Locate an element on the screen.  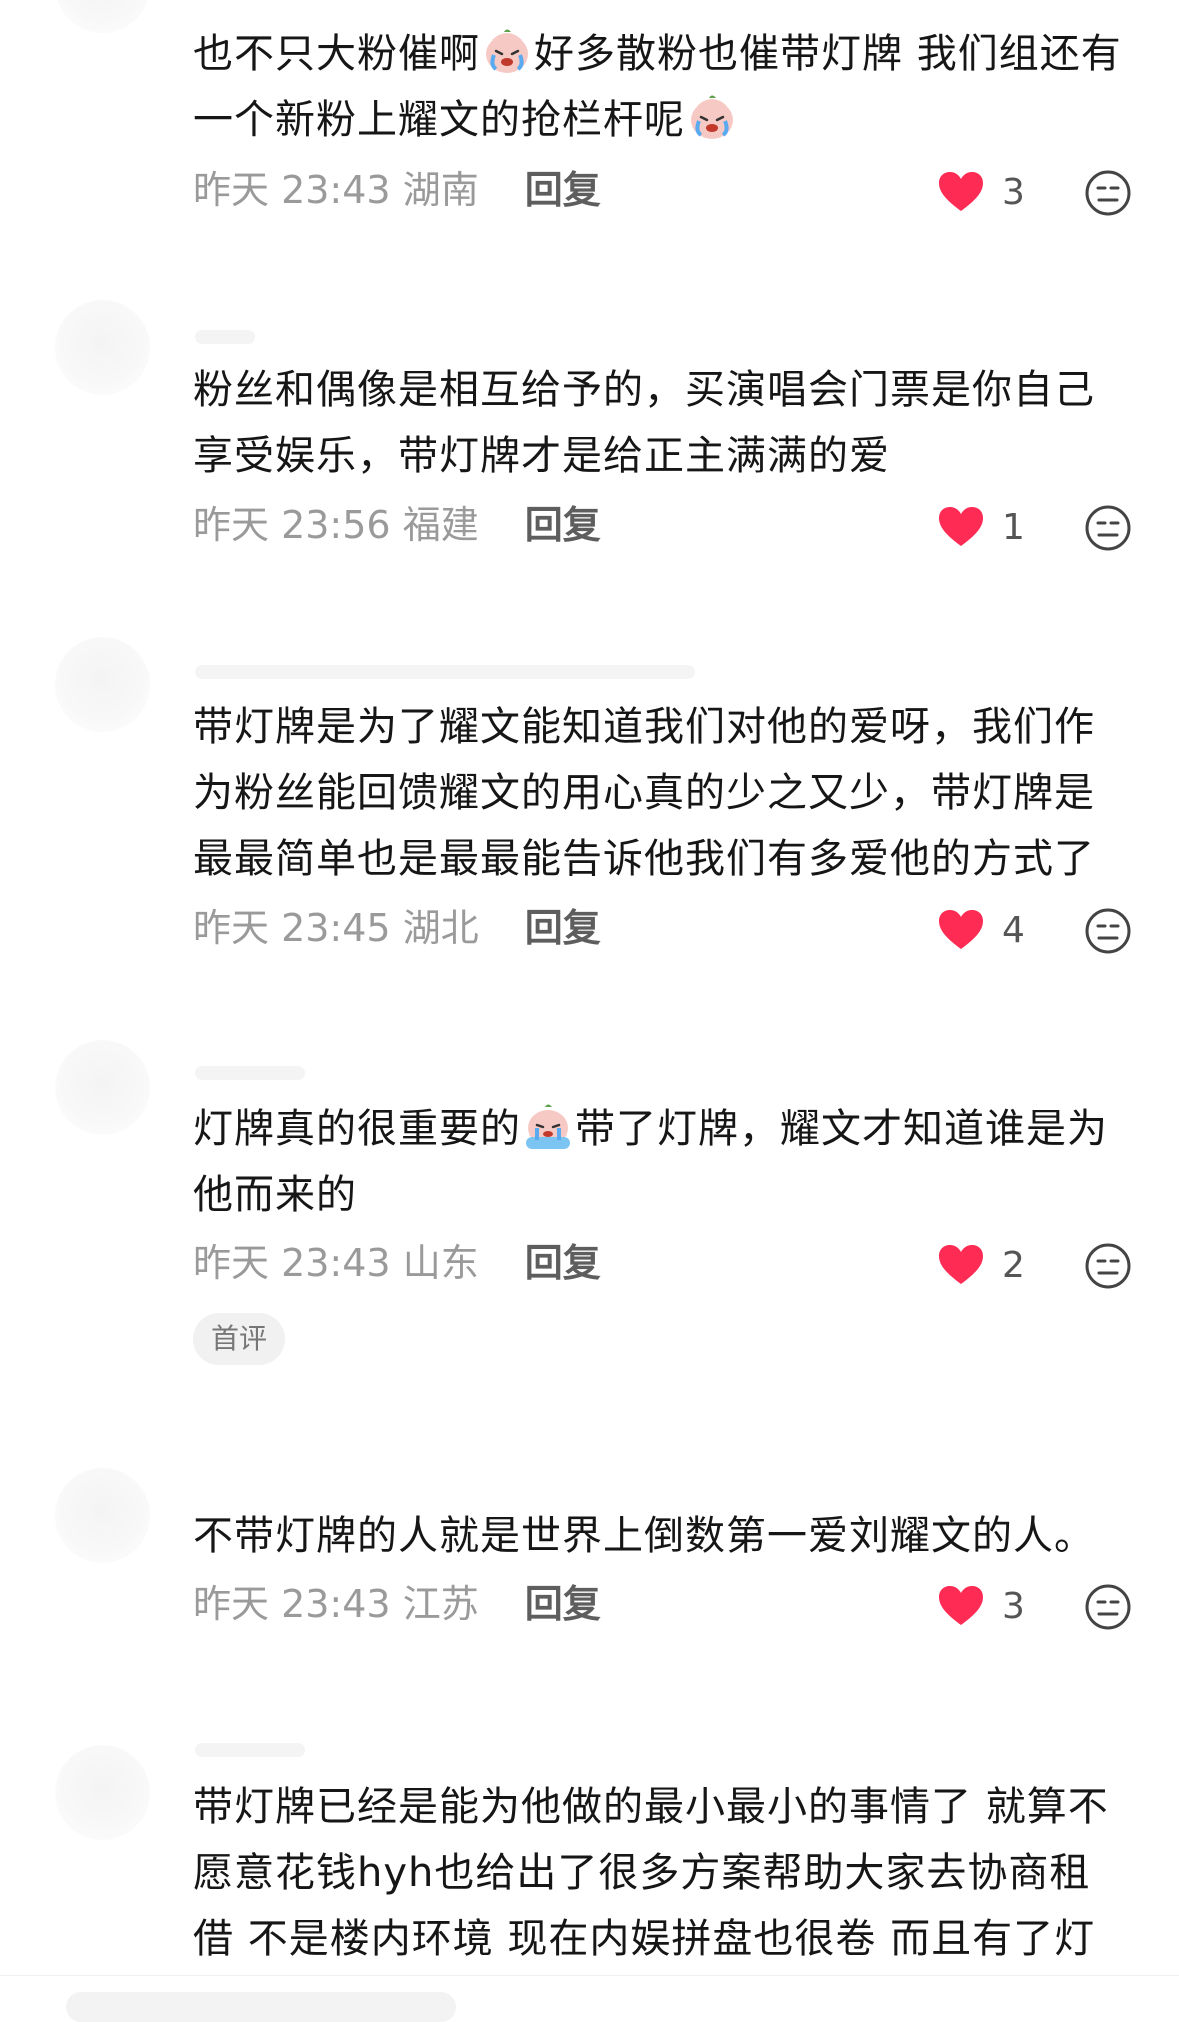
comment-text: 不带灯牌的人就是世界上倒数第一爱刘耀文的人。 is located at coordinates (644, 1536).